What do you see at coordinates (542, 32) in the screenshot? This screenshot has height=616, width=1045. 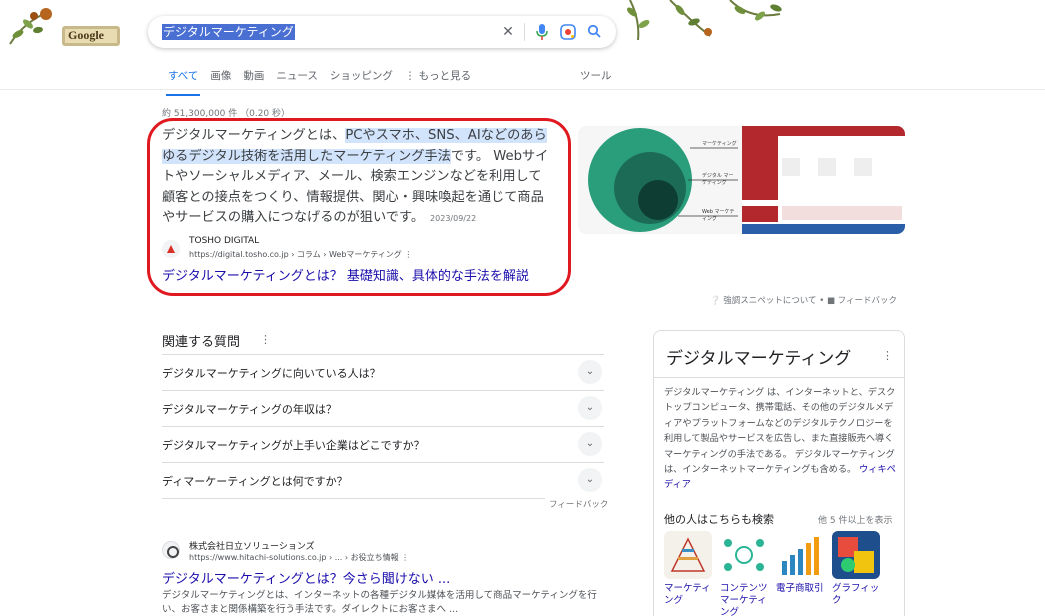 I see `mic-icon` at bounding box center [542, 32].